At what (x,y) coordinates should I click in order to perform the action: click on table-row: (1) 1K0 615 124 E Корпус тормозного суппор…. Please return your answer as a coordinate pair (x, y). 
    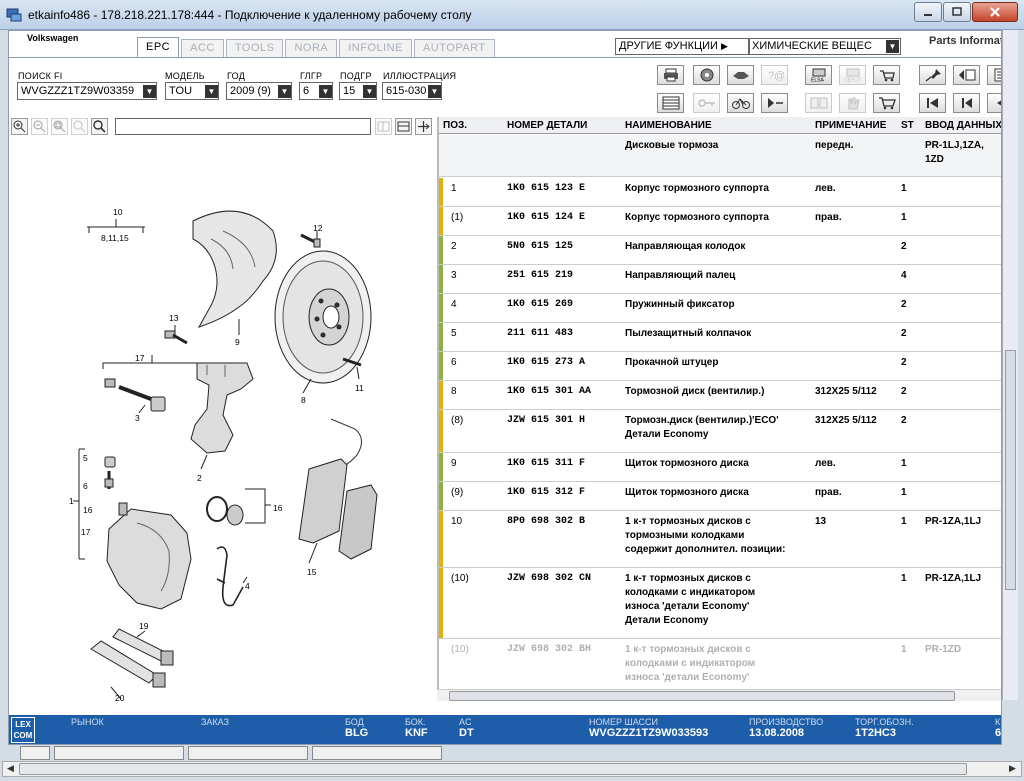
    Looking at the image, I should click on (720, 221).